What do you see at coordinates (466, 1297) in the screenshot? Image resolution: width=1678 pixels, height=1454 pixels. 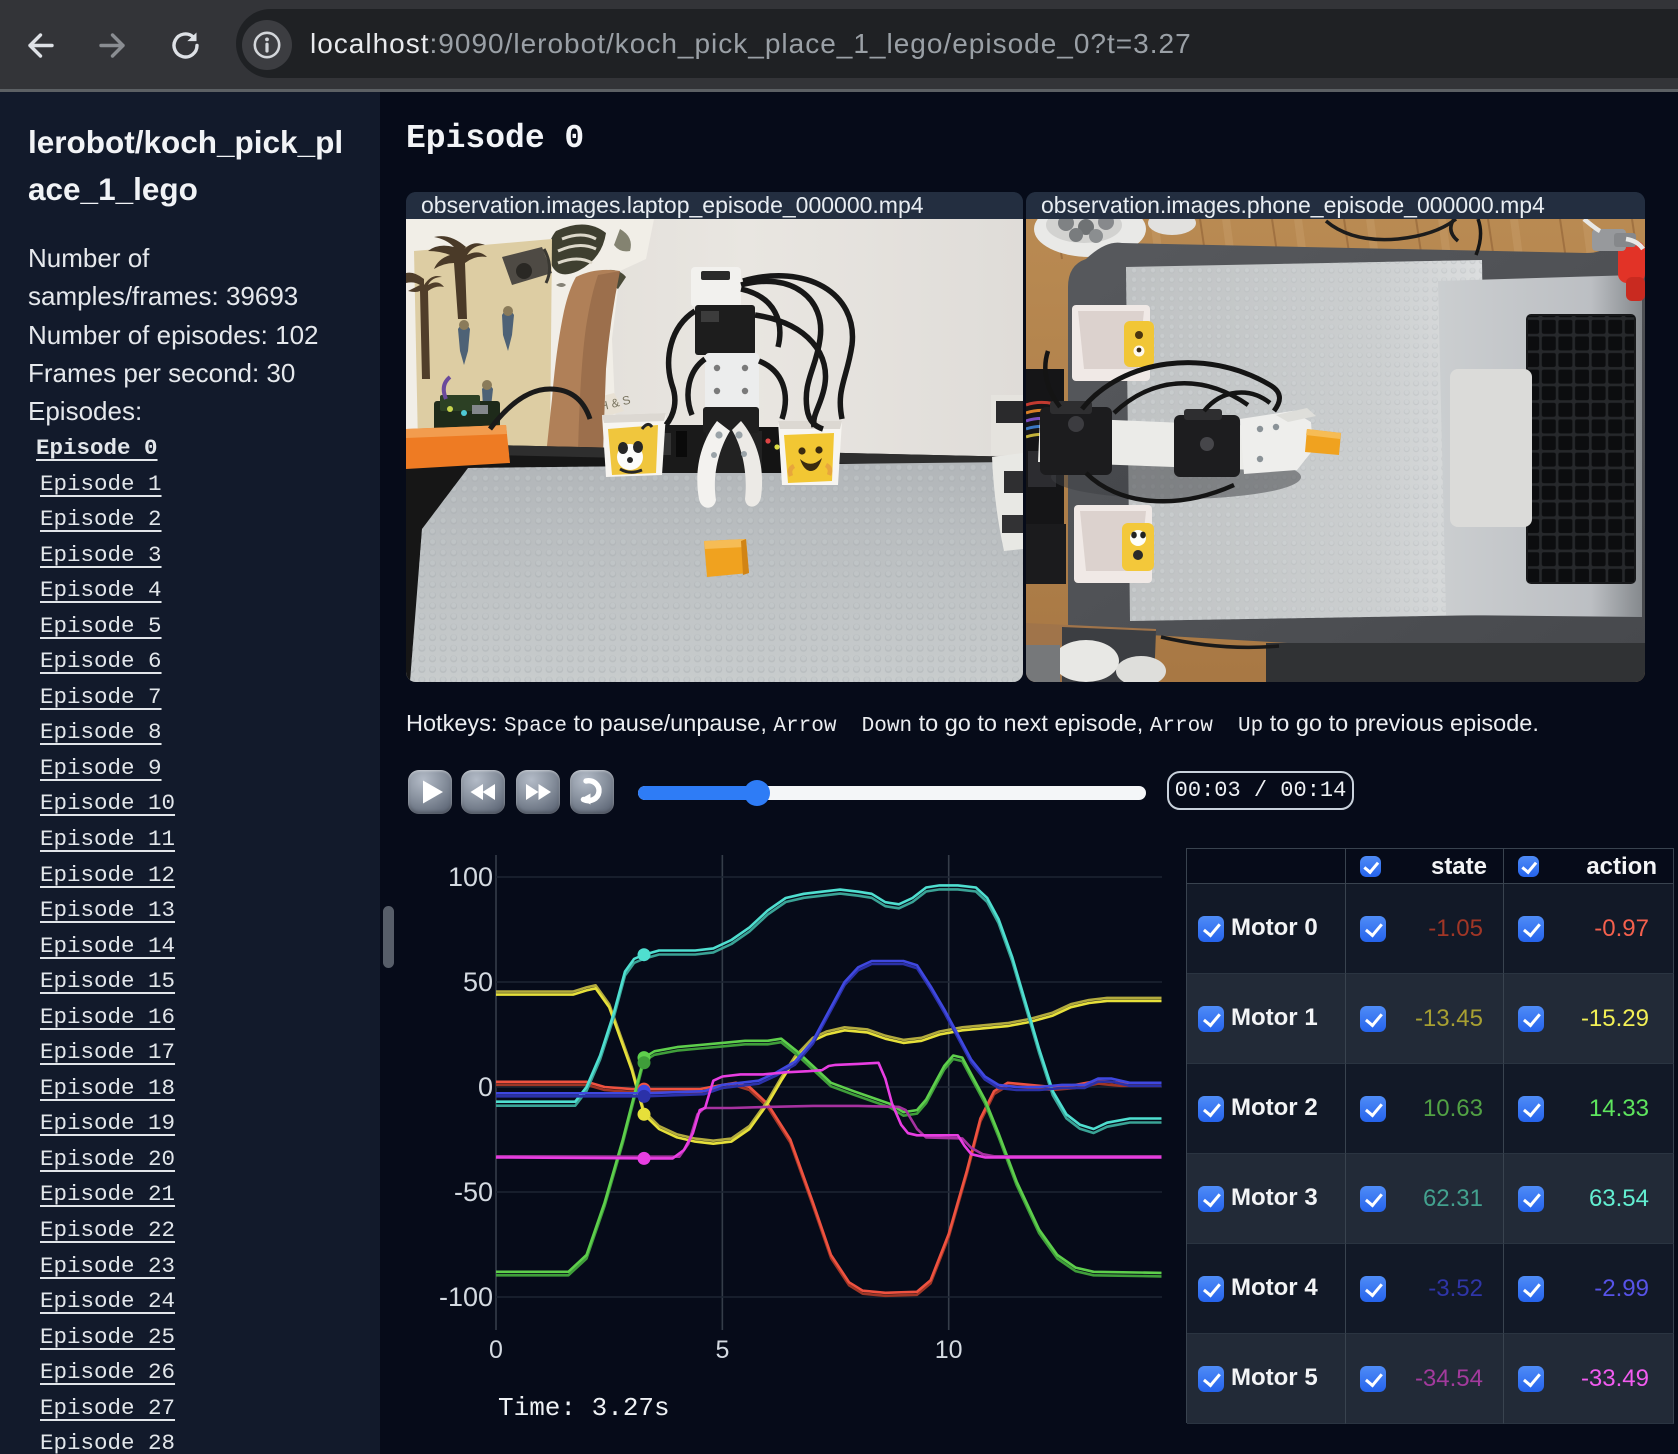 I see `svg-text: -100` at bounding box center [466, 1297].